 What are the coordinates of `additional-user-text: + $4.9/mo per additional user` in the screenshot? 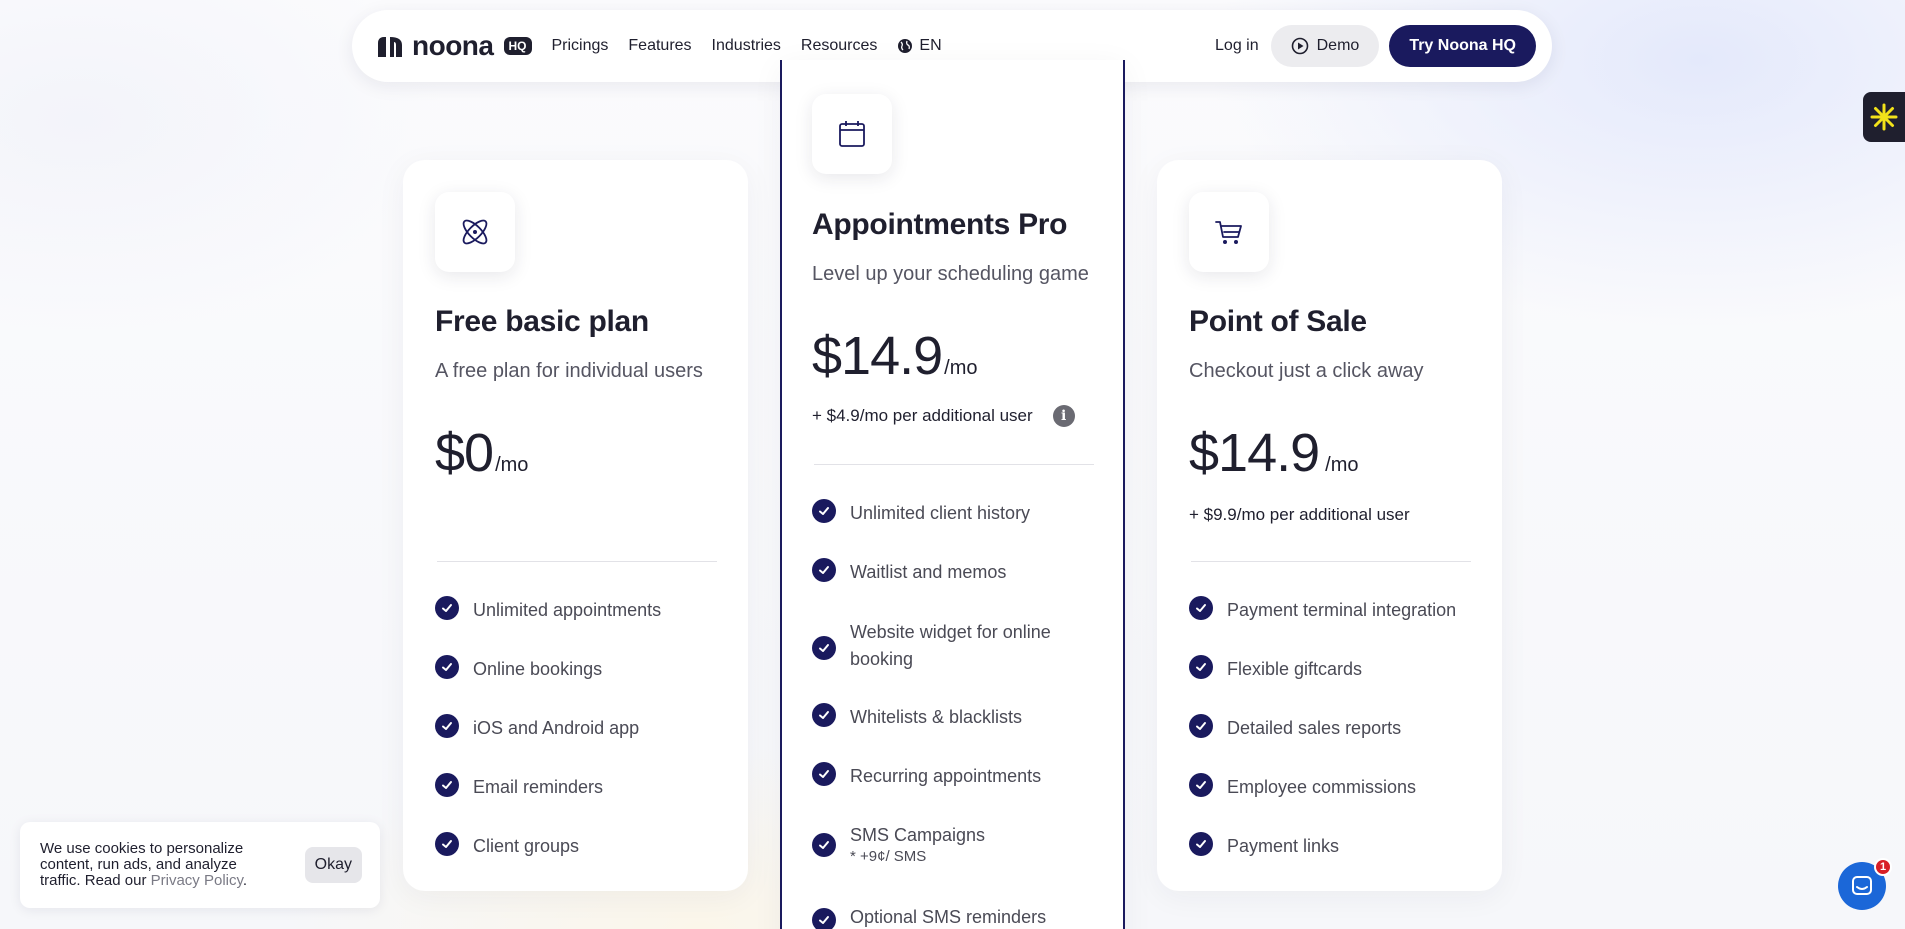 It's located at (922, 415).